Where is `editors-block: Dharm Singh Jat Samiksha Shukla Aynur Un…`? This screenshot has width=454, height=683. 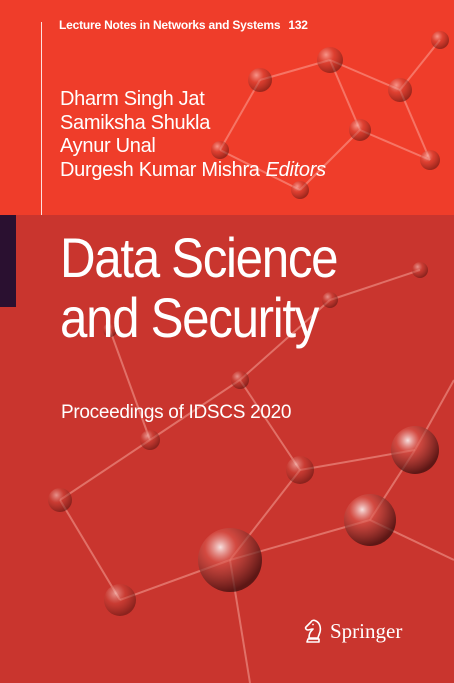
editors-block: Dharm Singh Jat Samiksha Shukla Aynur Un… is located at coordinates (193, 135).